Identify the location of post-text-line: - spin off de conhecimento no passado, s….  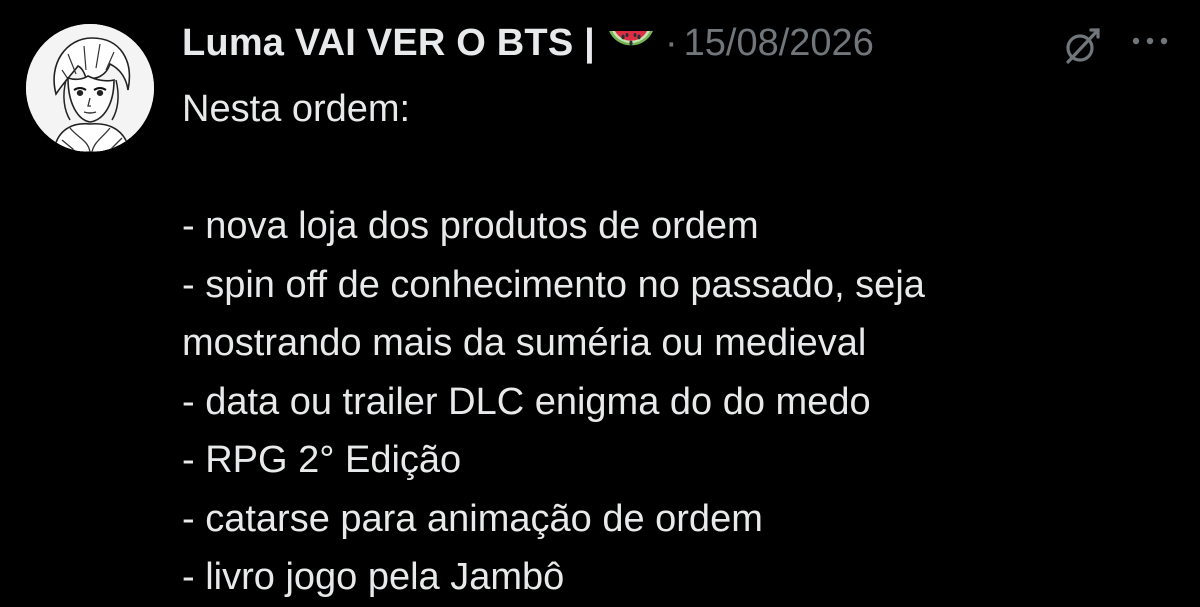
(553, 284).